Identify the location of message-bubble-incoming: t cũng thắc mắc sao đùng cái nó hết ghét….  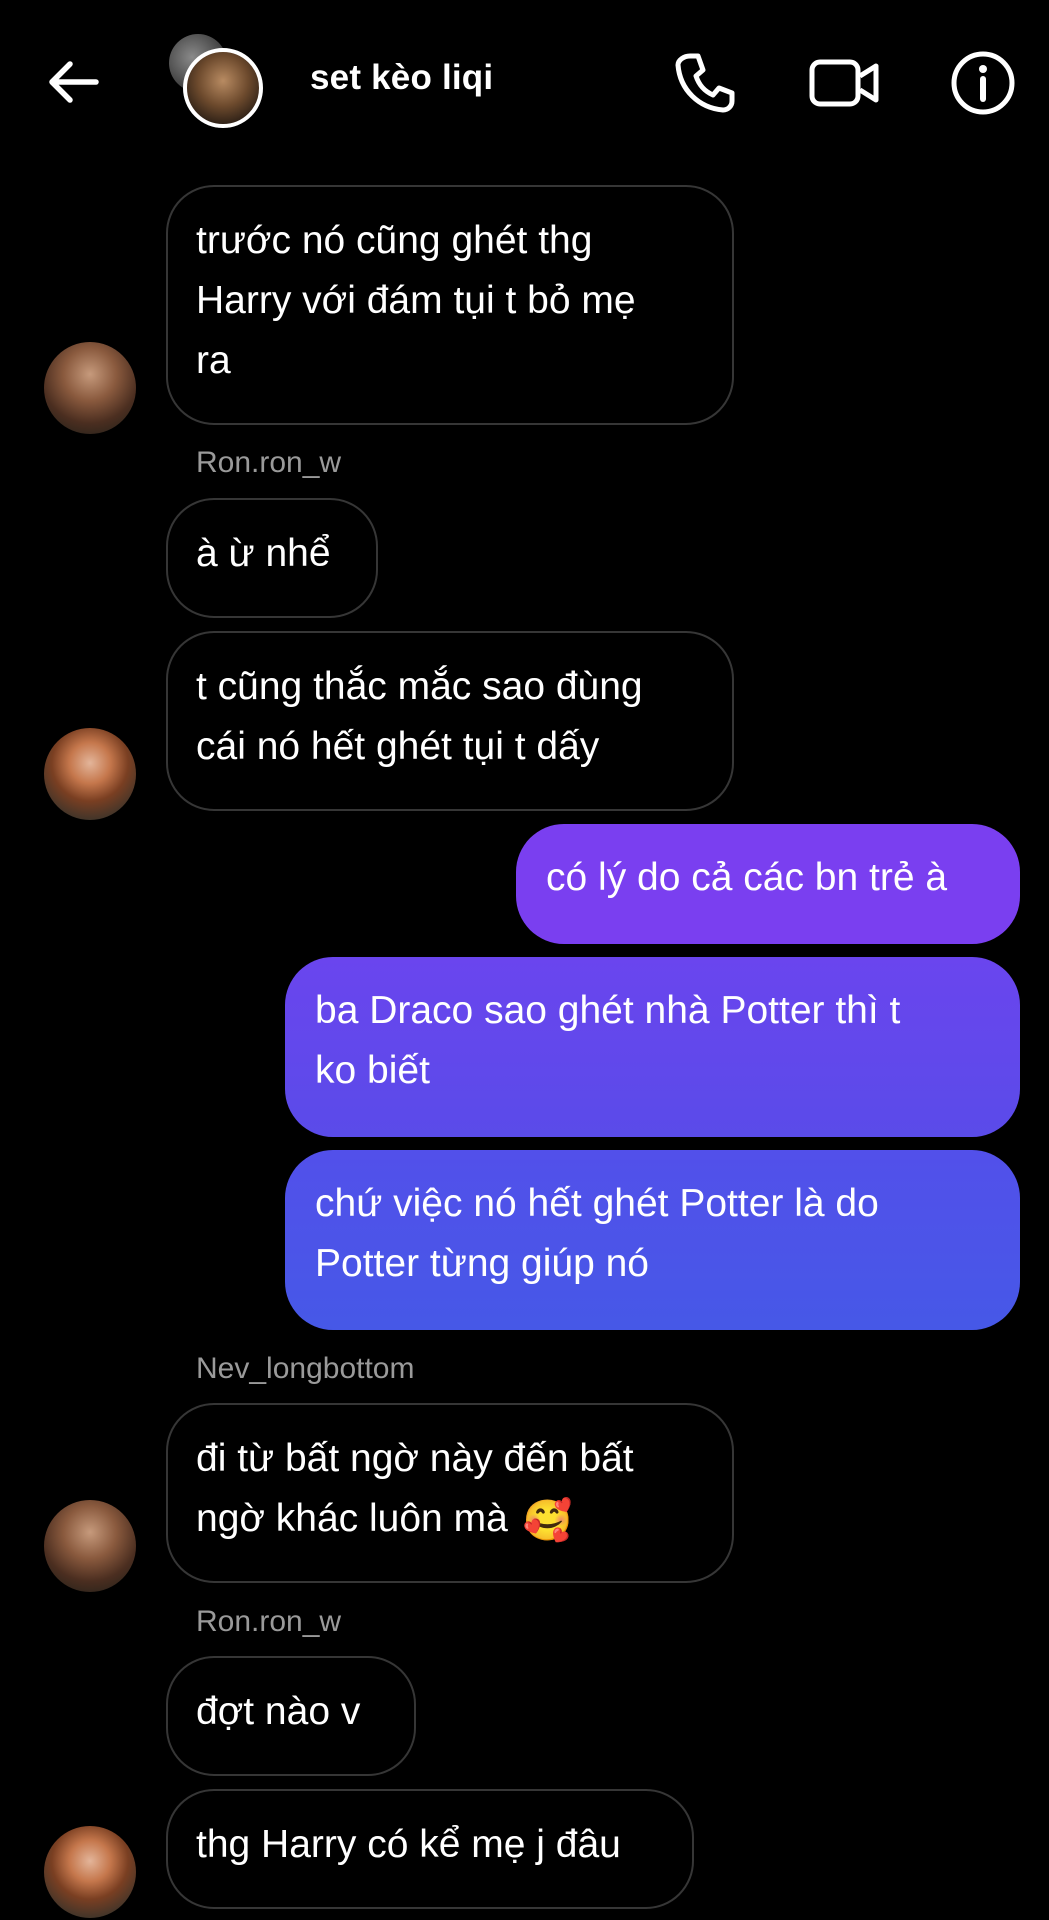
(450, 721).